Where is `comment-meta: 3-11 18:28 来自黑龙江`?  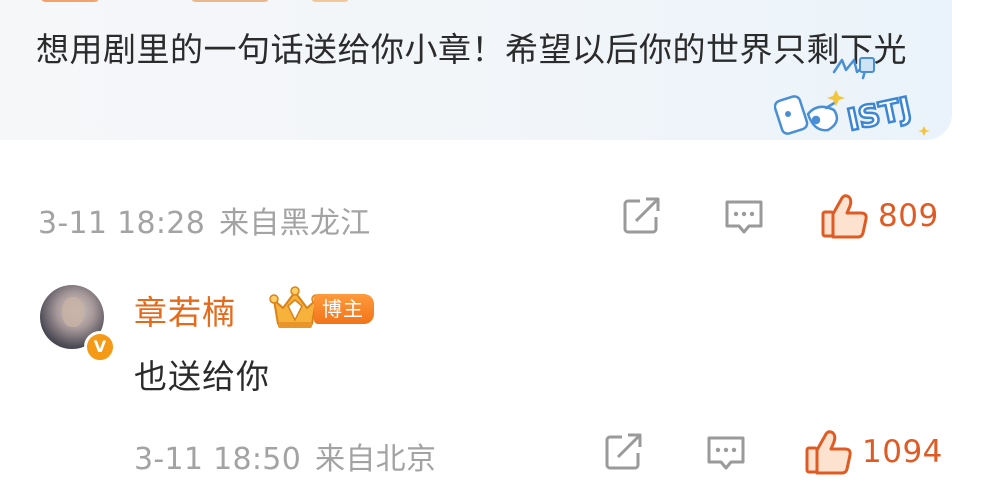 comment-meta: 3-11 18:28 来自黑龙江 is located at coordinates (204, 220).